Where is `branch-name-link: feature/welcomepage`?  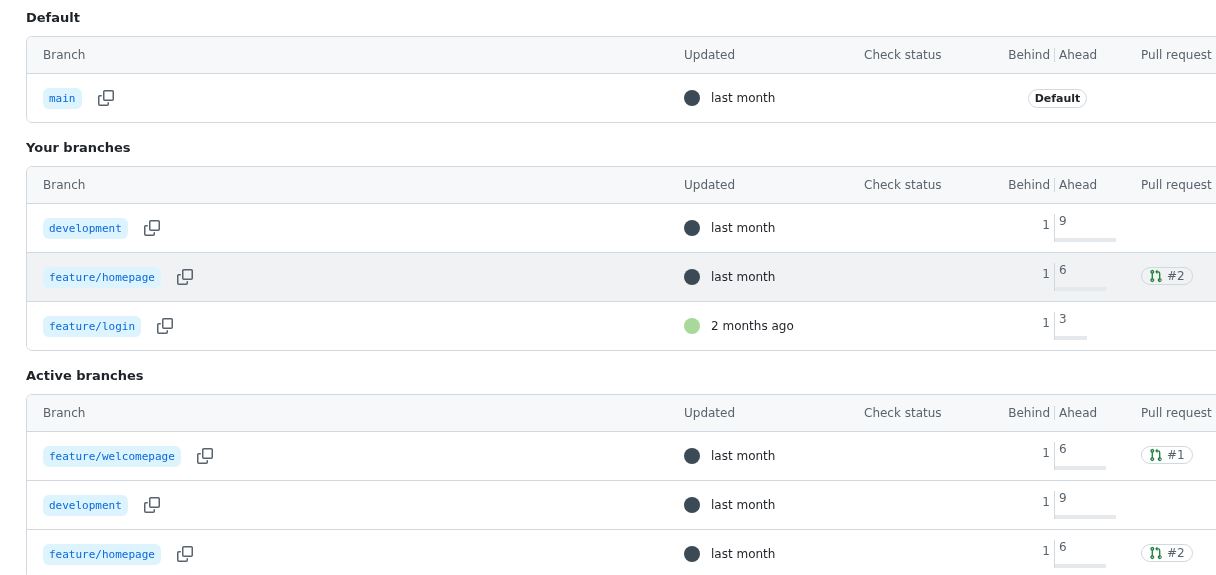
branch-name-link: feature/welcomepage is located at coordinates (112, 456).